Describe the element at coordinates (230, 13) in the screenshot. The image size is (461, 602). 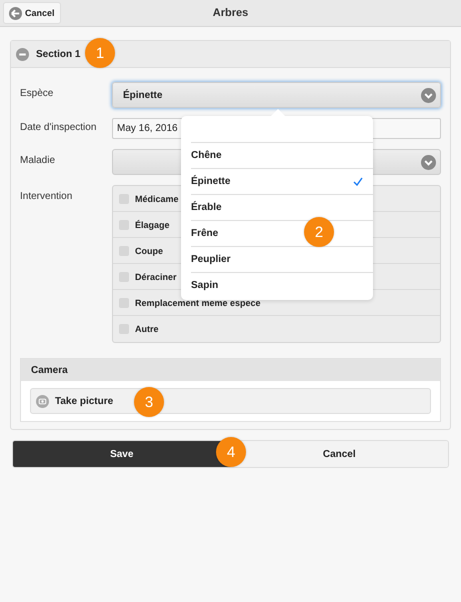
I see `page-title: Arbres` at that location.